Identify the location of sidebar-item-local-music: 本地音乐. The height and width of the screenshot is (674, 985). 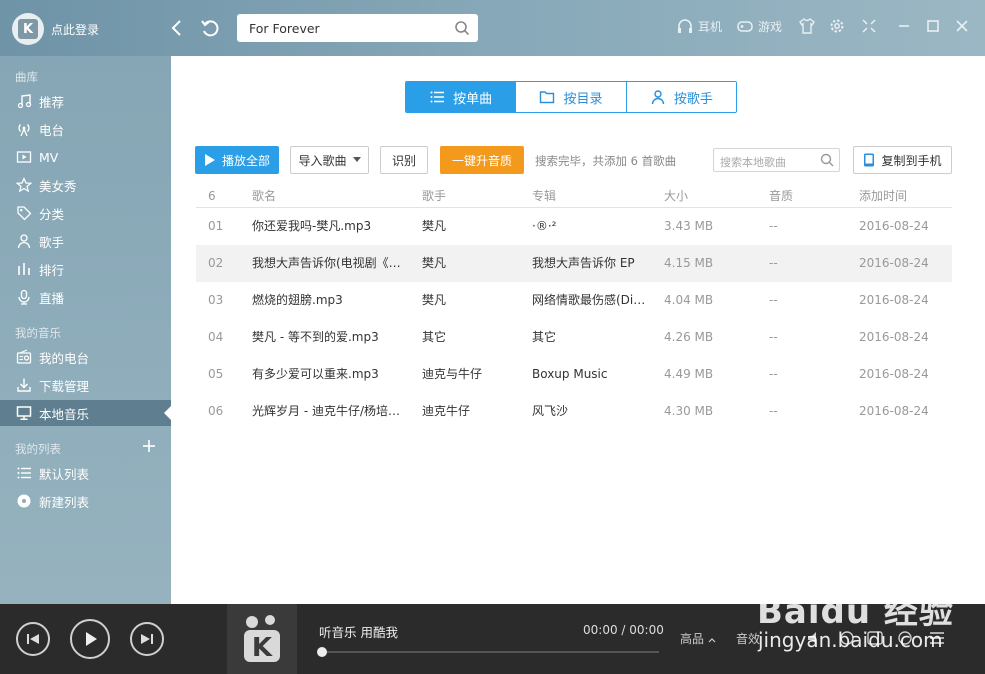
(85, 413).